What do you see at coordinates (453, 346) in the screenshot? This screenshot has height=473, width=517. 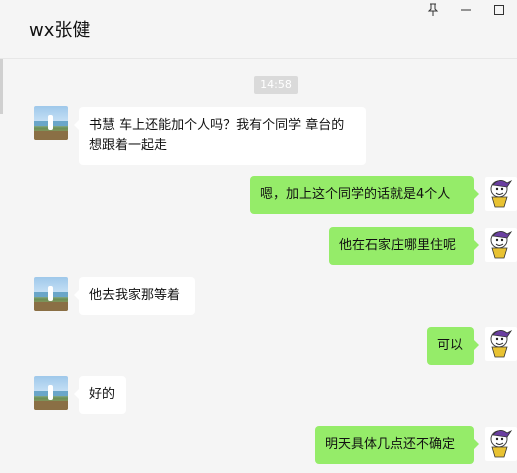 I see `outgoing-message: 可以` at bounding box center [453, 346].